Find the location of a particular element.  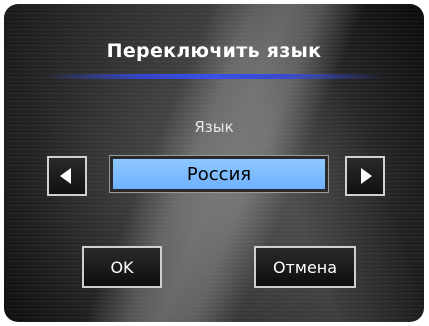

ok-button: OK is located at coordinates (122, 267).